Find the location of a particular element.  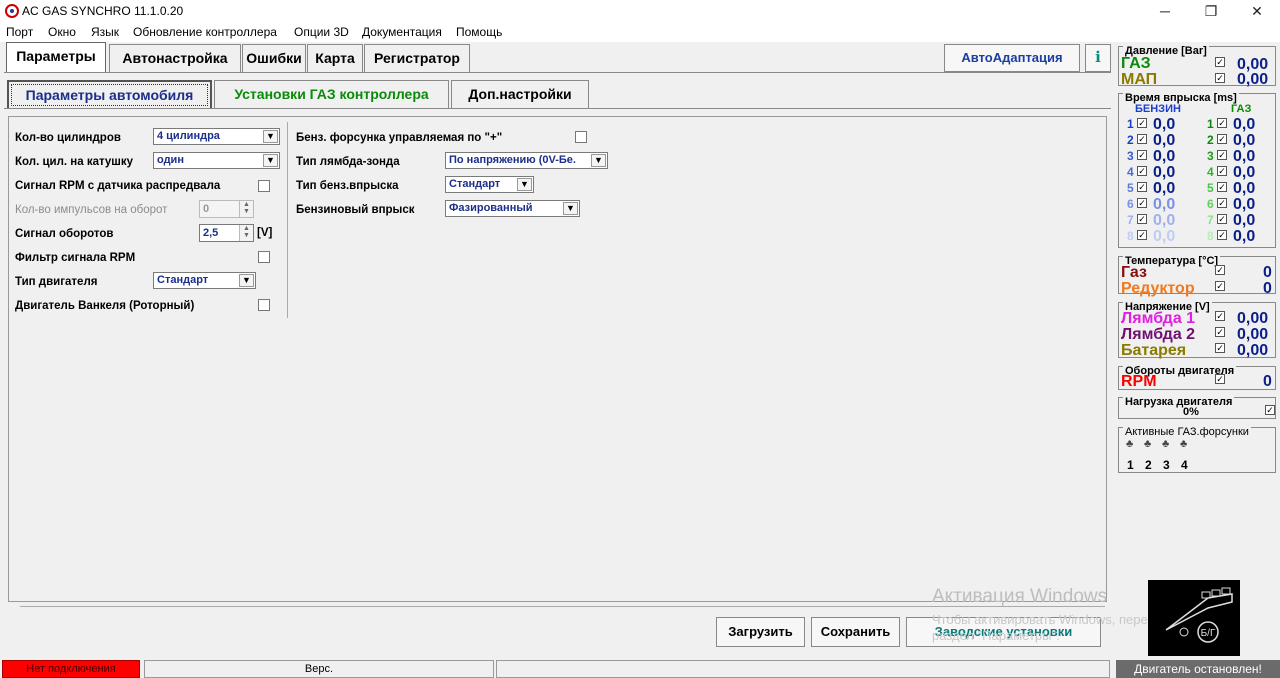

cyl-count-value: 4 цилиндра is located at coordinates (188, 136).